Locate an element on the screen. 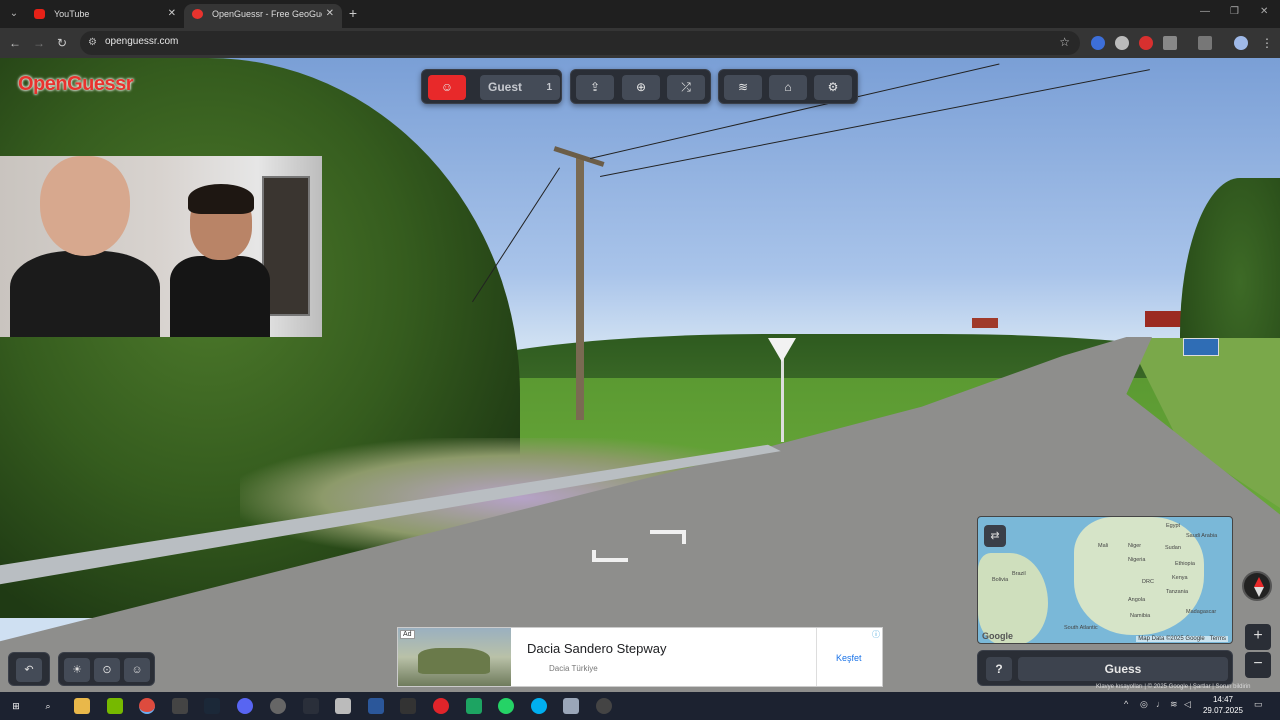  back-icon: ← is located at coordinates (15, 43).